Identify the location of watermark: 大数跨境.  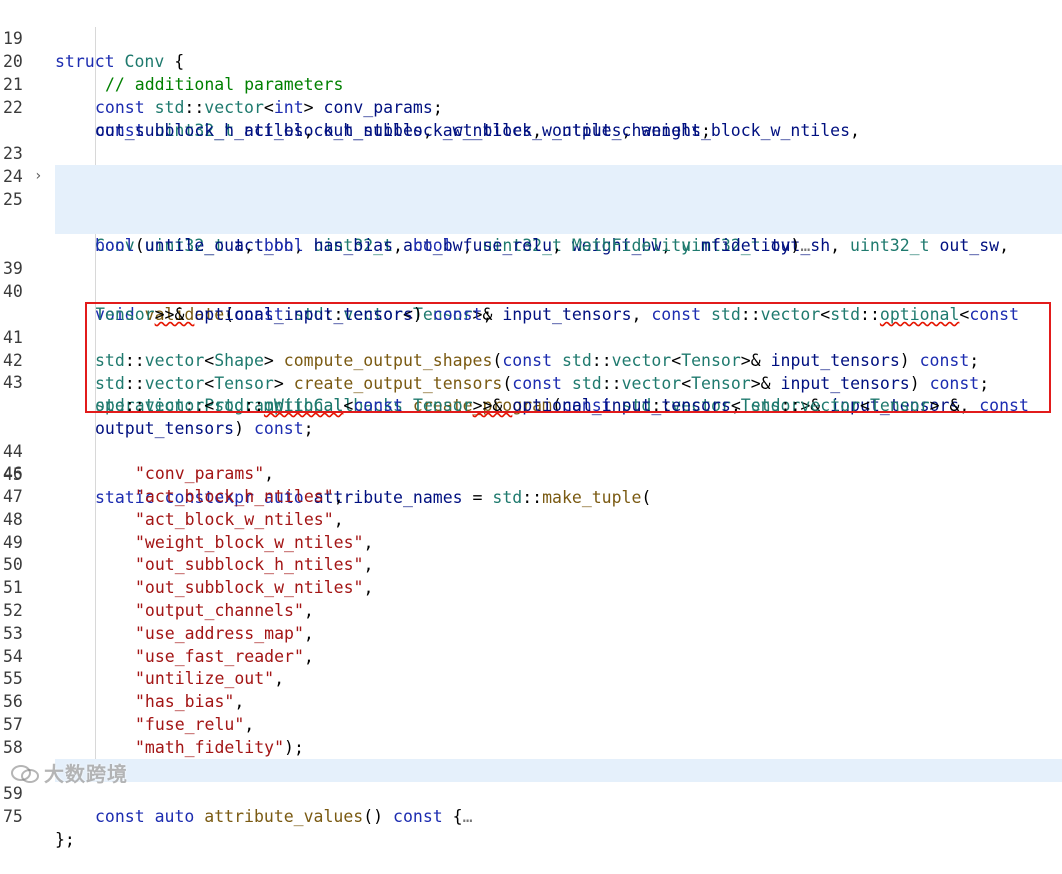
(69, 772).